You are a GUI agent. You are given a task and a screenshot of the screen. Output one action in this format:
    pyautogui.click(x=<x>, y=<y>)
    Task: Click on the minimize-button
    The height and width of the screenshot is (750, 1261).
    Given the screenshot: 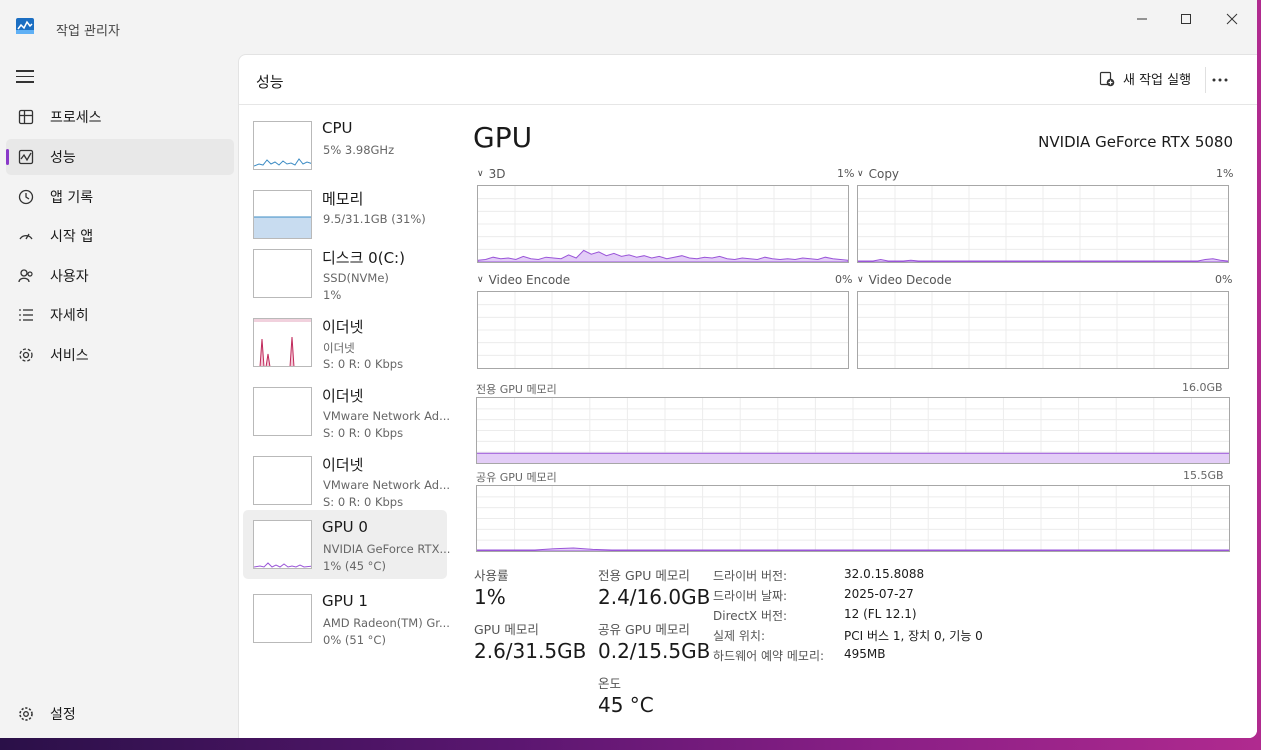 What is the action you would take?
    pyautogui.click(x=1142, y=19)
    